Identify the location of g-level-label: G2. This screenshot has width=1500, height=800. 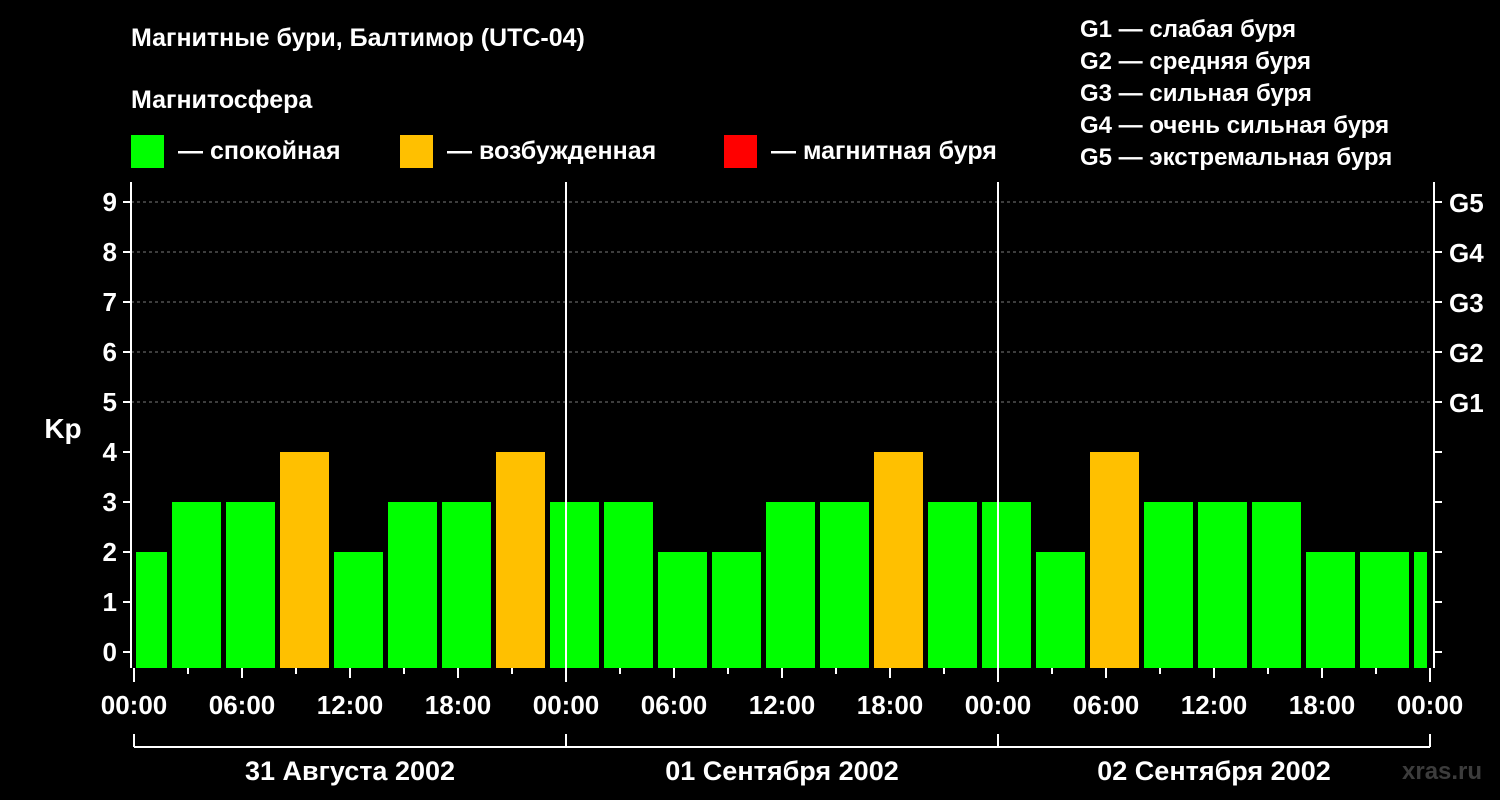
(1466, 353).